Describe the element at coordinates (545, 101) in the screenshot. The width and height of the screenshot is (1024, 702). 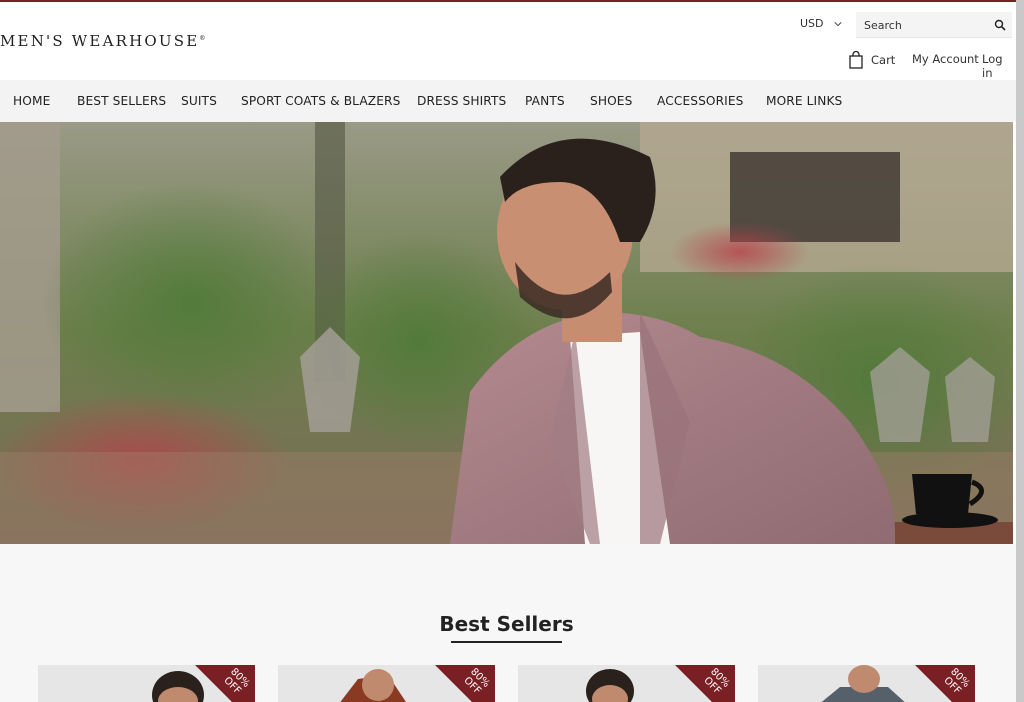
I see `nav-item-pants: PANTS` at that location.